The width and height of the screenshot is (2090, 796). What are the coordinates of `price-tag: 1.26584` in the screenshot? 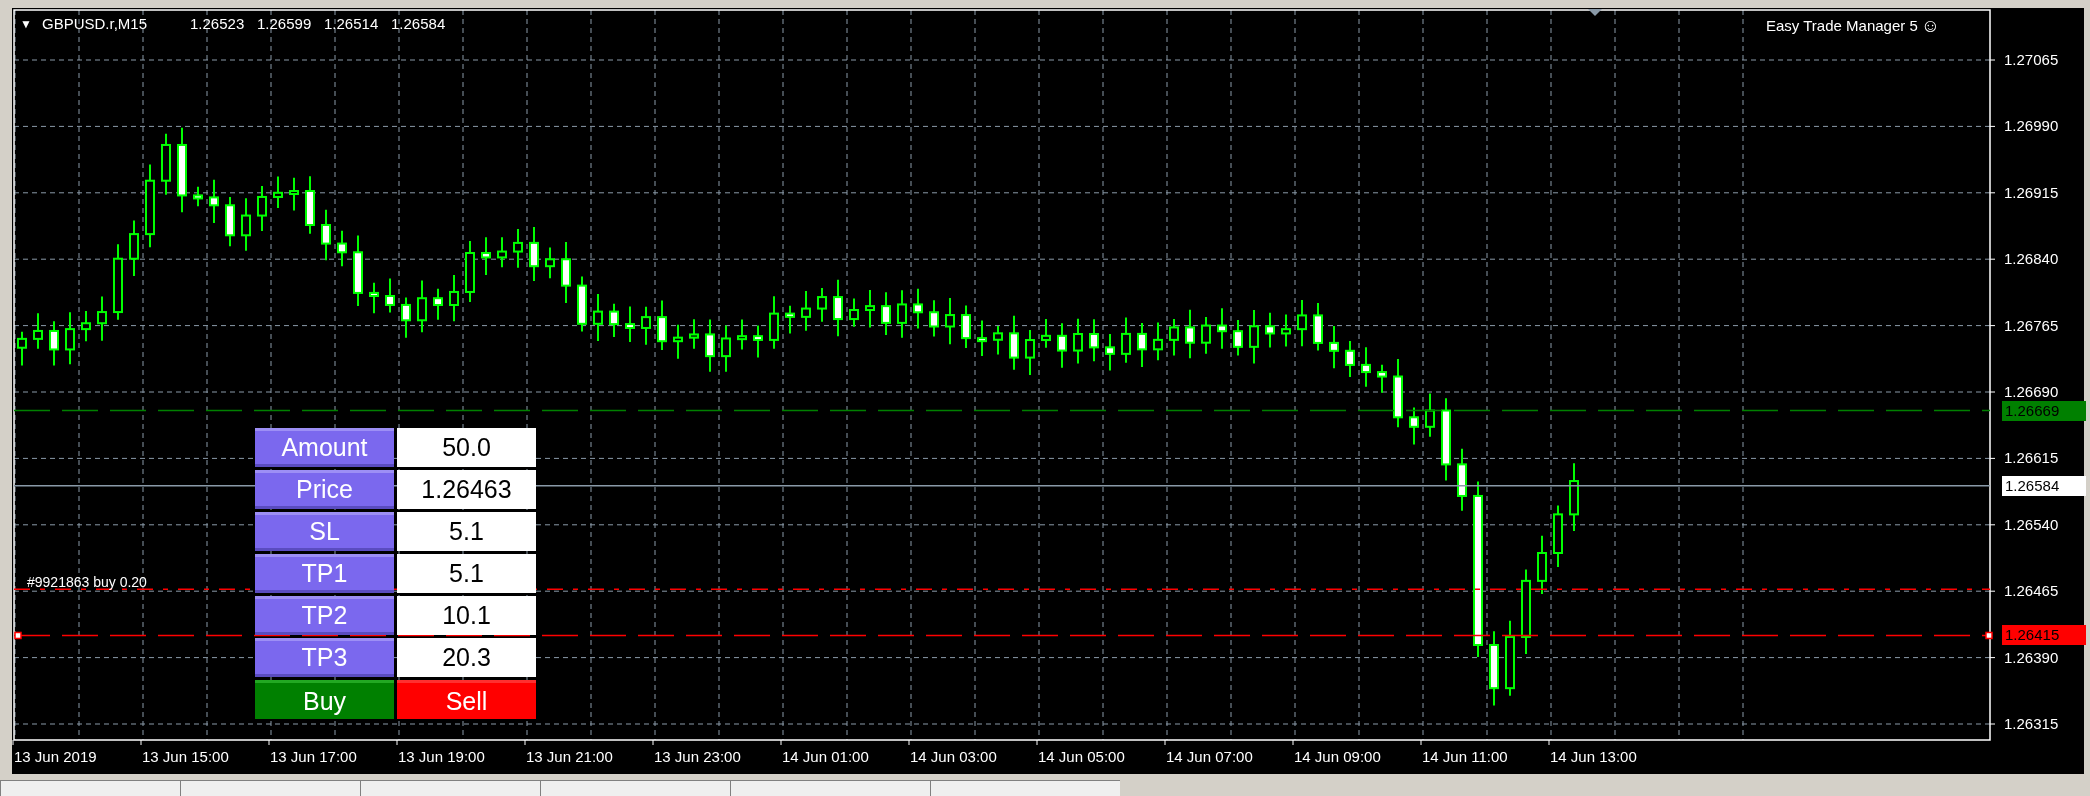 It's located at (2044, 485).